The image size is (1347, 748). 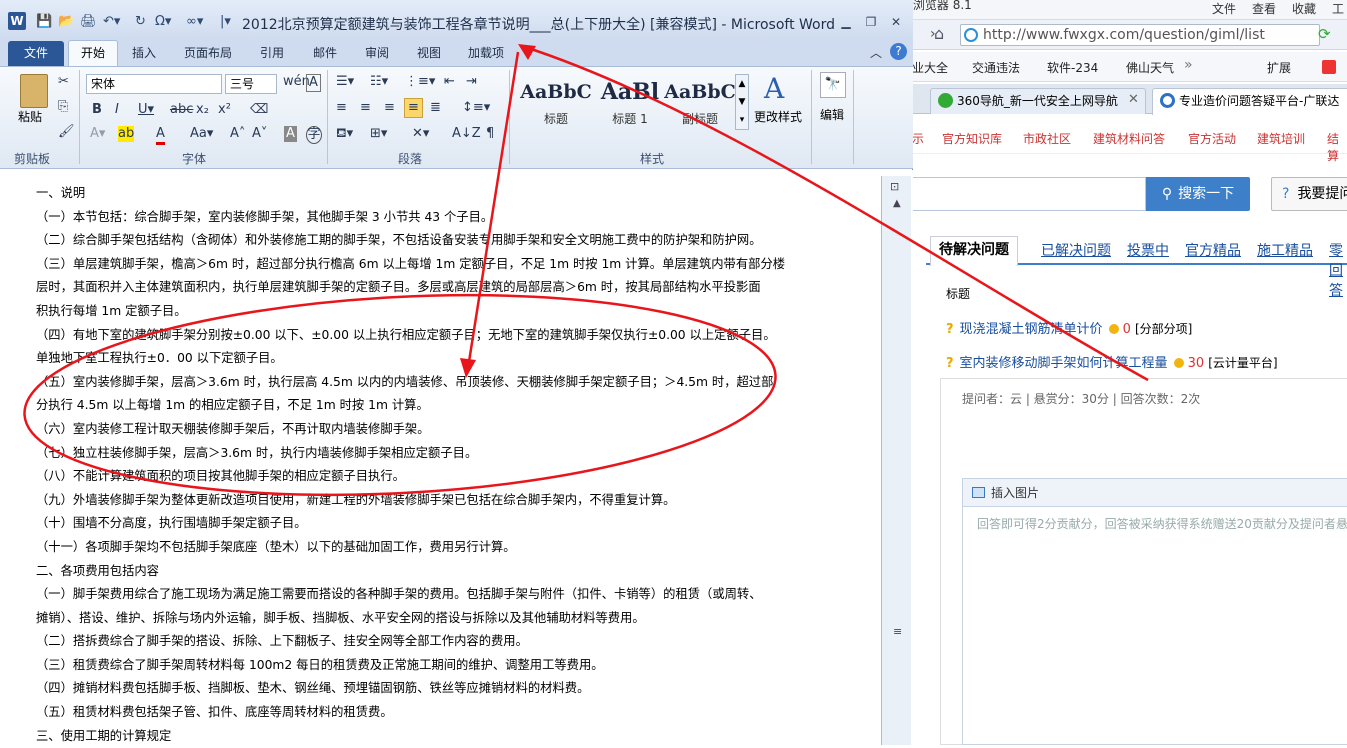 What do you see at coordinates (1212, 138) in the screenshot?
I see `site-nav-item-4: 官方活动` at bounding box center [1212, 138].